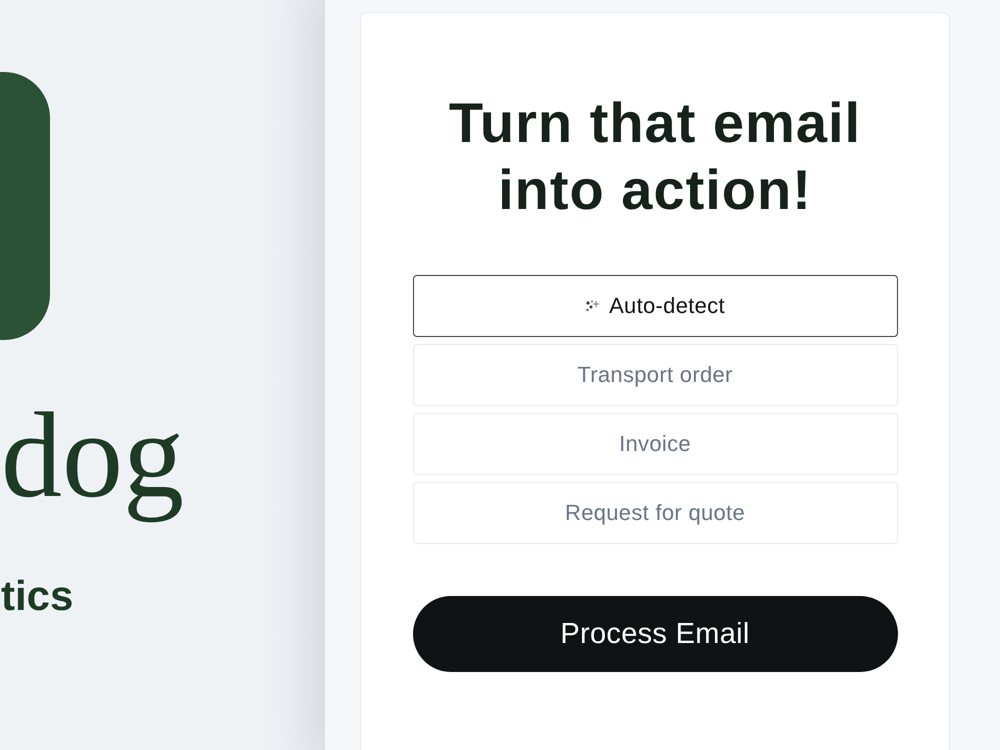 The width and height of the screenshot is (1000, 750). Describe the element at coordinates (655, 513) in the screenshot. I see `option-button: Request for quote` at that location.